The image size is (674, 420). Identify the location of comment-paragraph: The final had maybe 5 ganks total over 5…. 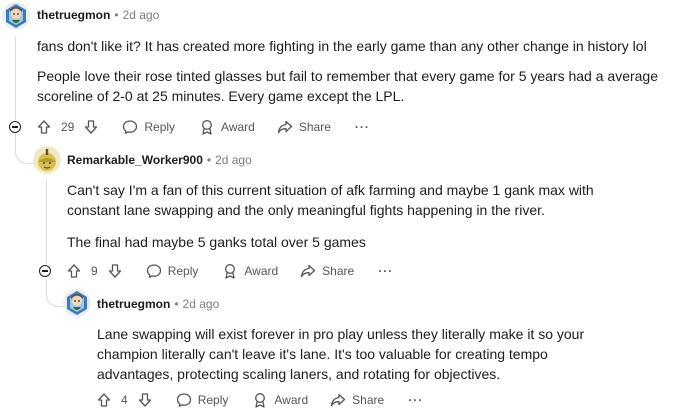
(216, 242).